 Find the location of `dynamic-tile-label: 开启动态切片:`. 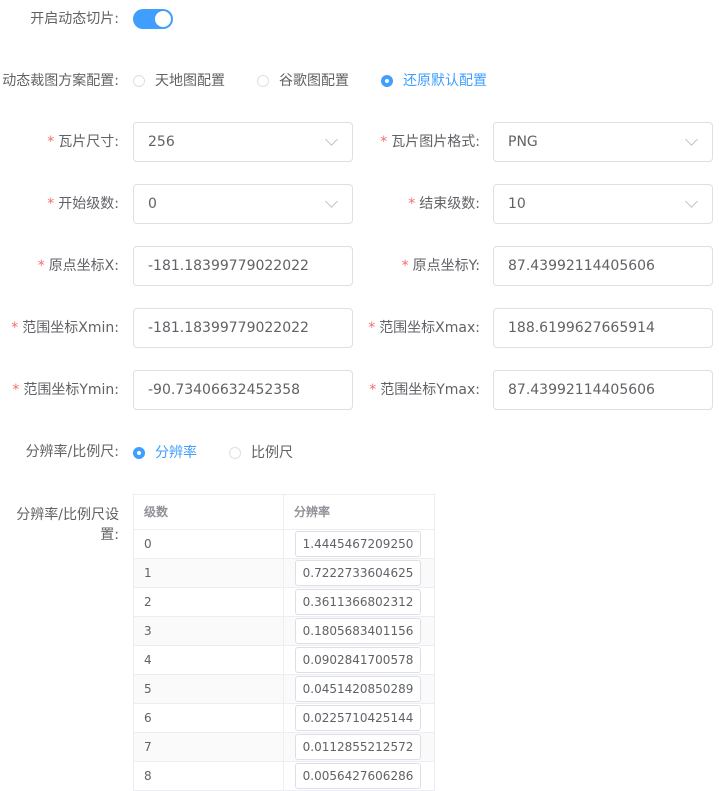

dynamic-tile-label: 开启动态切片: is located at coordinates (74, 19).